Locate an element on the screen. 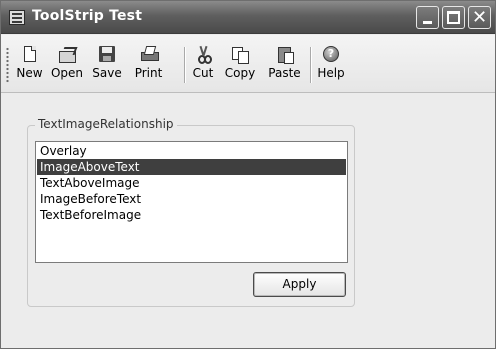 Image resolution: width=496 pixels, height=349 pixels. printer-icon is located at coordinates (149, 54).